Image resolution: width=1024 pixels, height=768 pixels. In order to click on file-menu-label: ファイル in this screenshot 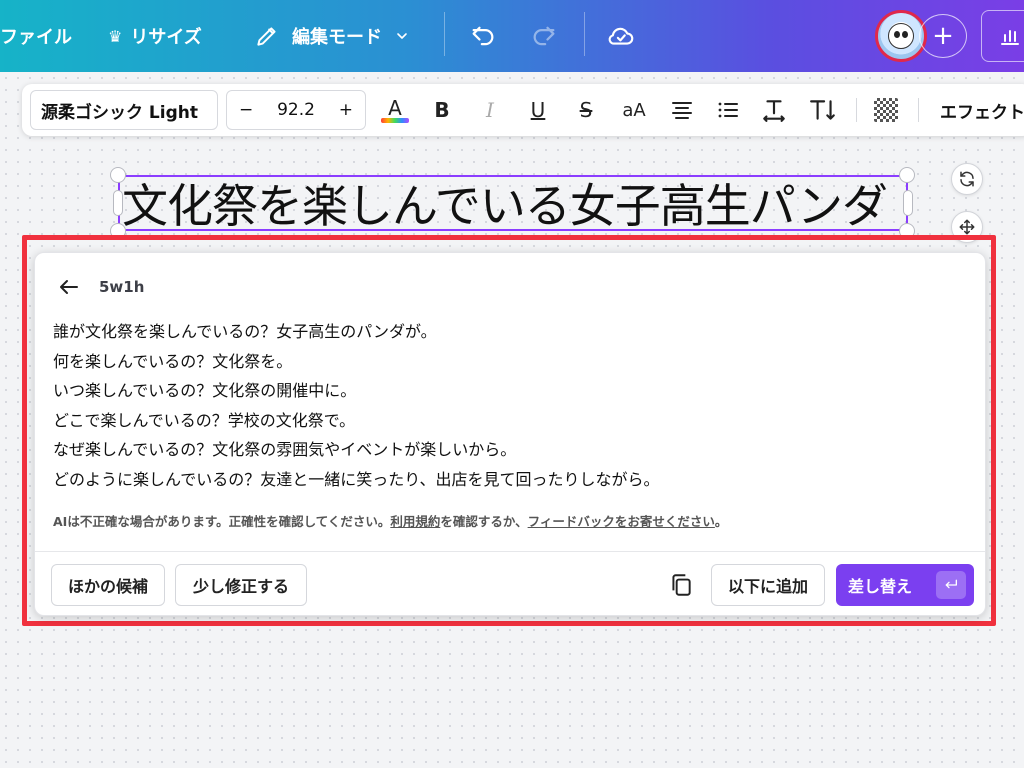, I will do `click(36, 37)`.